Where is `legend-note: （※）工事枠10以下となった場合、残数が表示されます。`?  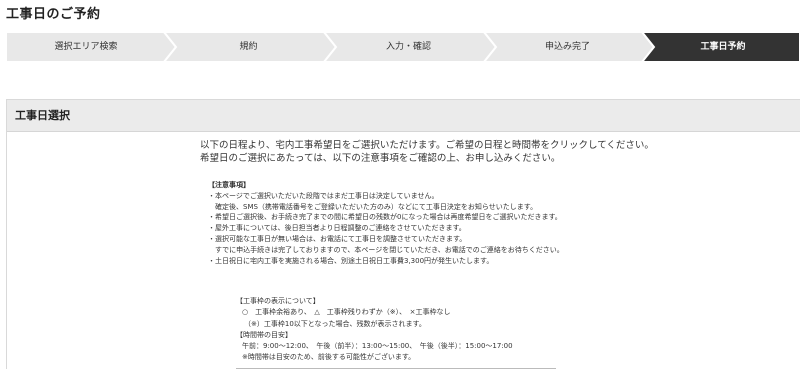
legend-note: （※）工事枠10以下となった場合、残数が表示されます。 is located at coordinates (335, 323).